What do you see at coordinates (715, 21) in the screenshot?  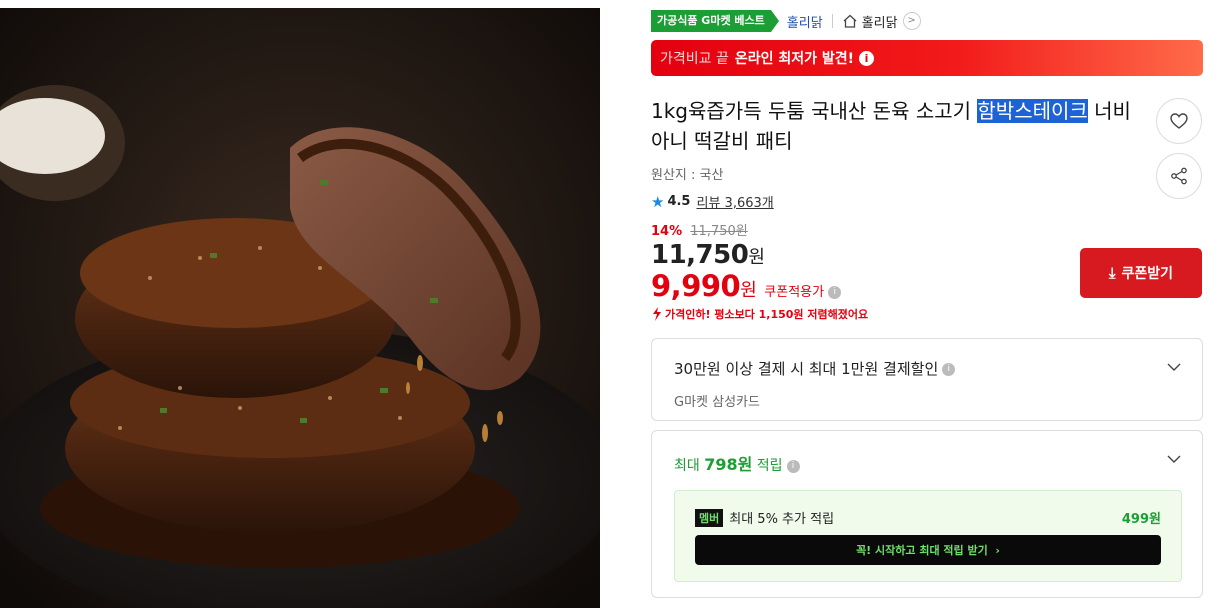 I see `best-seller-badge: 가공식품 G마켓 베스트` at bounding box center [715, 21].